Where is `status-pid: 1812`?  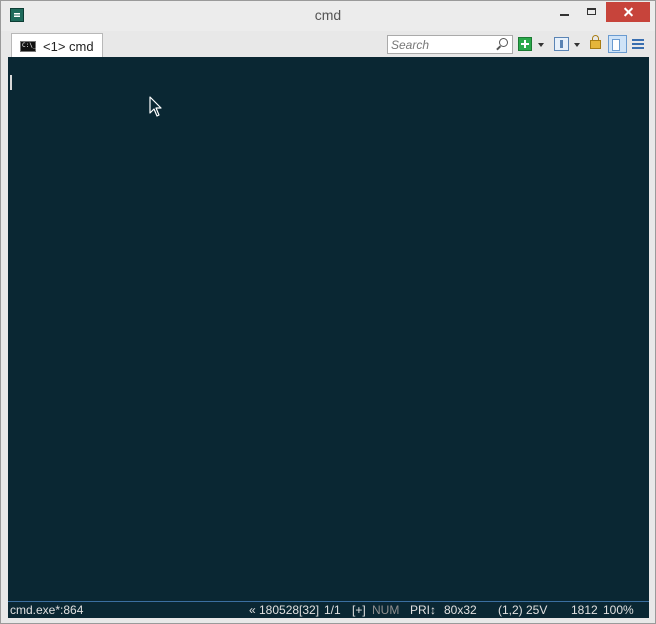 status-pid: 1812 is located at coordinates (584, 610).